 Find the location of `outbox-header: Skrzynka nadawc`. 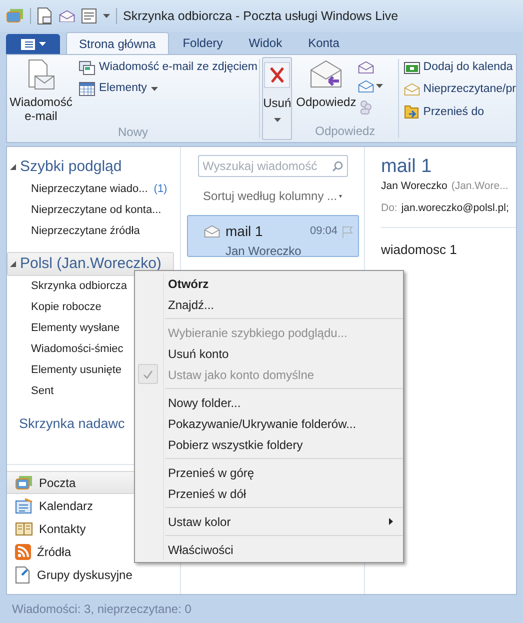

outbox-header: Skrzynka nadawc is located at coordinates (66, 424).